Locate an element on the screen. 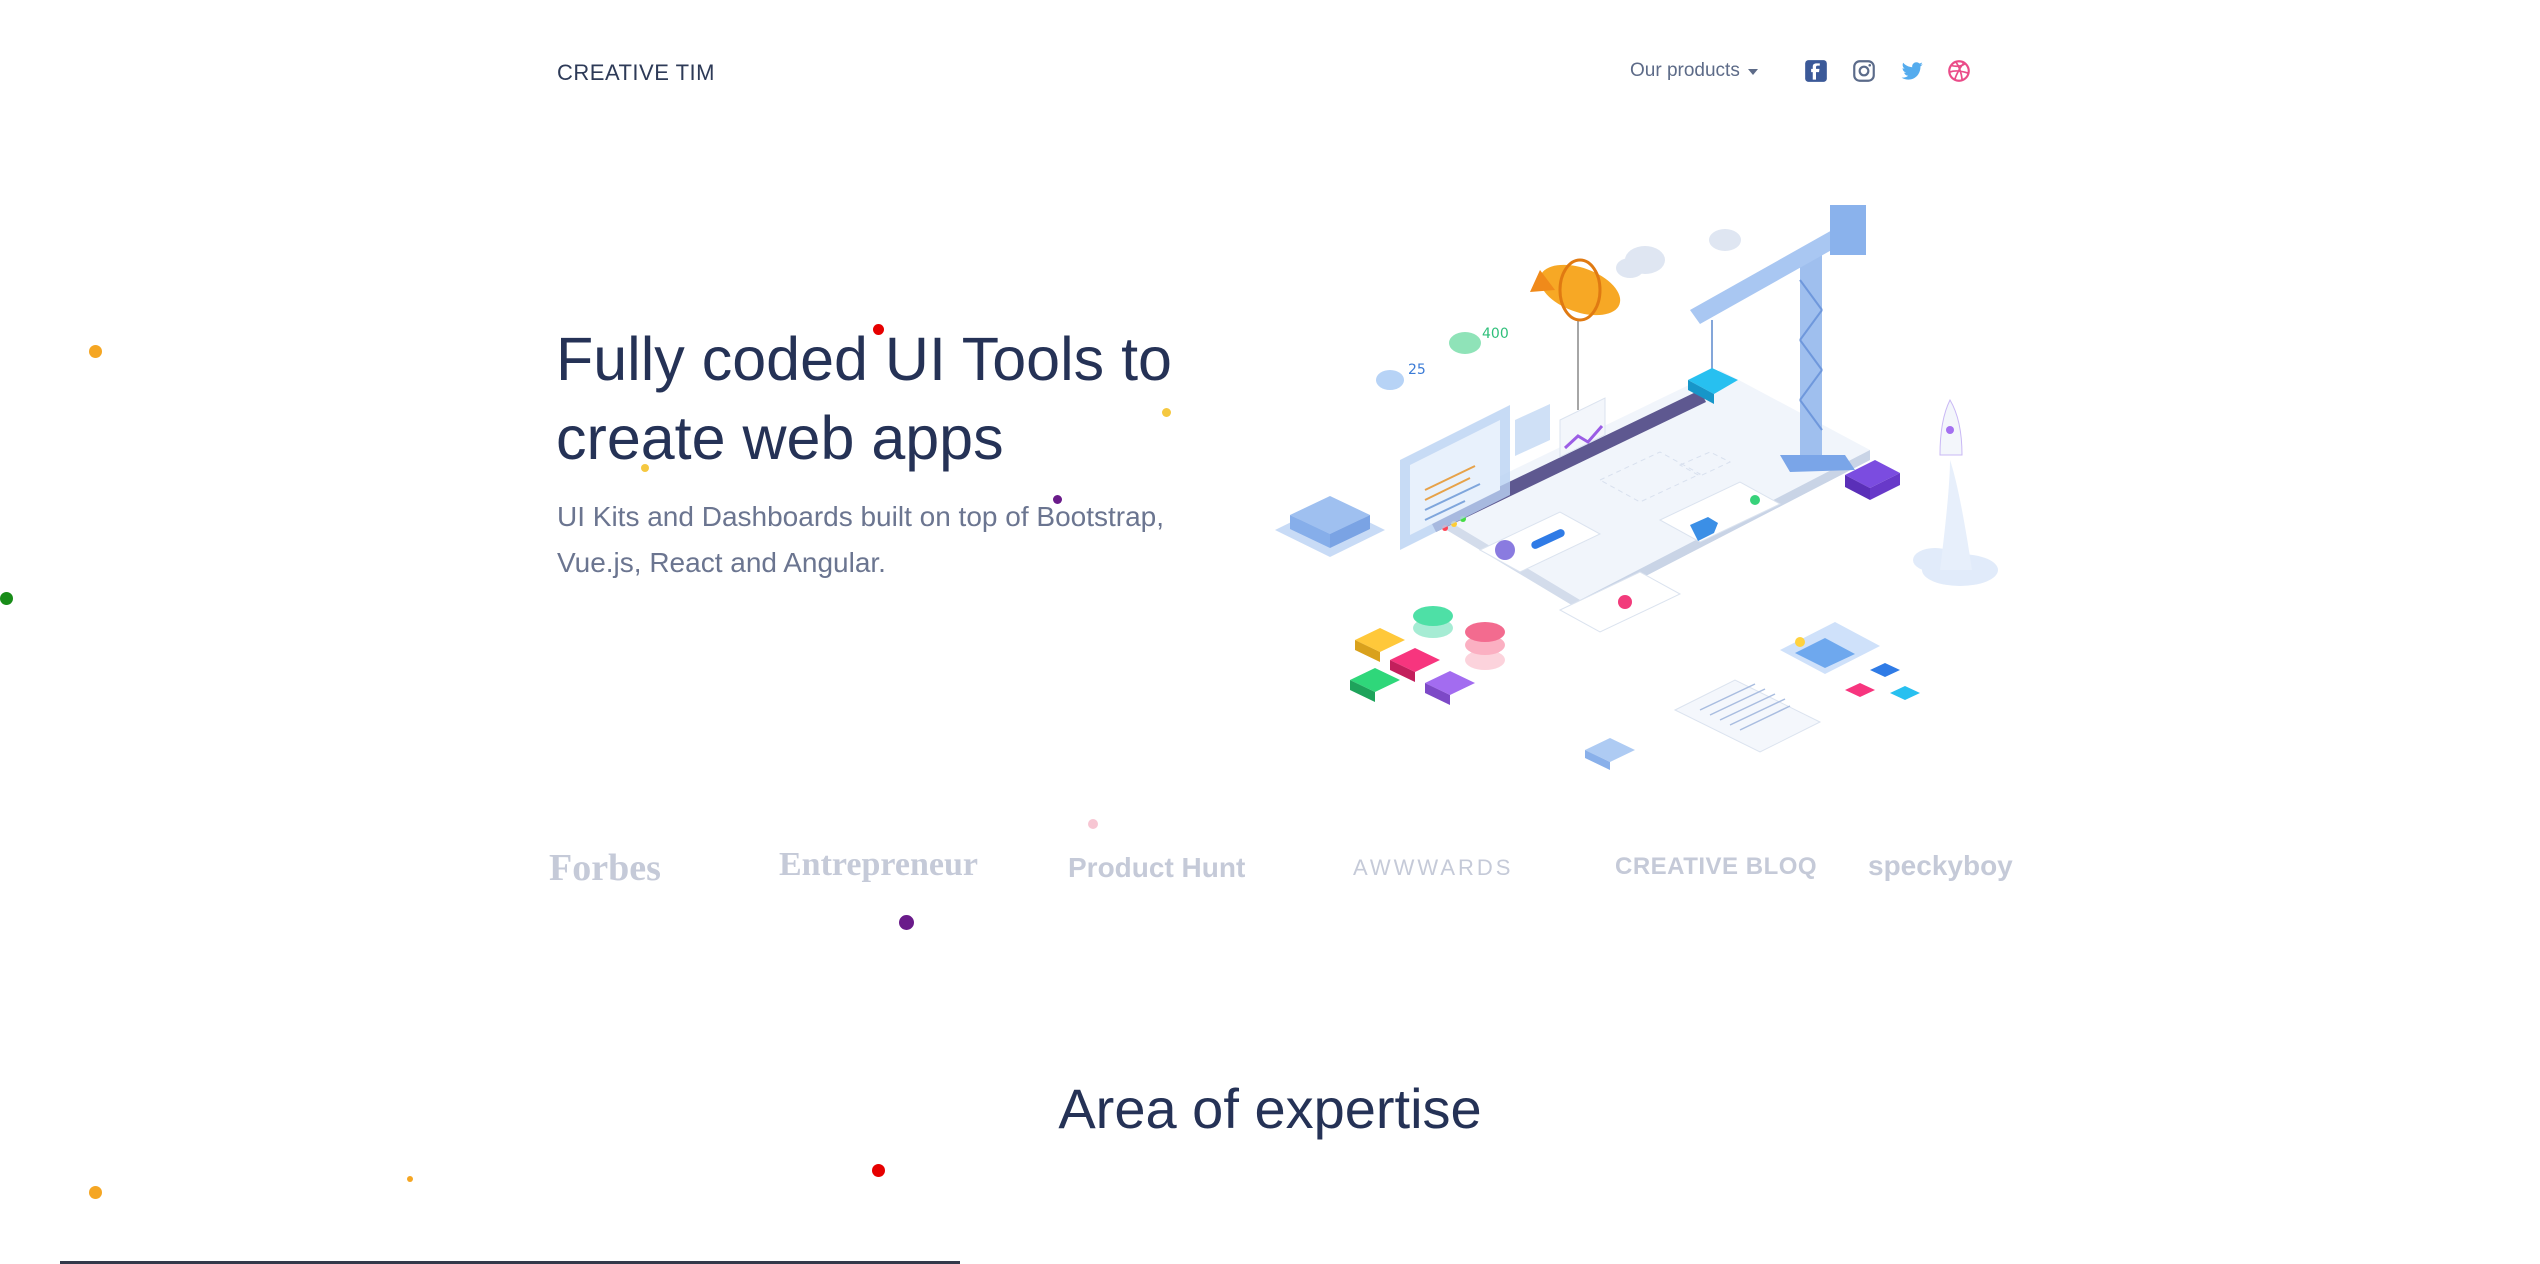 The width and height of the screenshot is (2540, 1264). metric-25-label: 25 is located at coordinates (1417, 370).